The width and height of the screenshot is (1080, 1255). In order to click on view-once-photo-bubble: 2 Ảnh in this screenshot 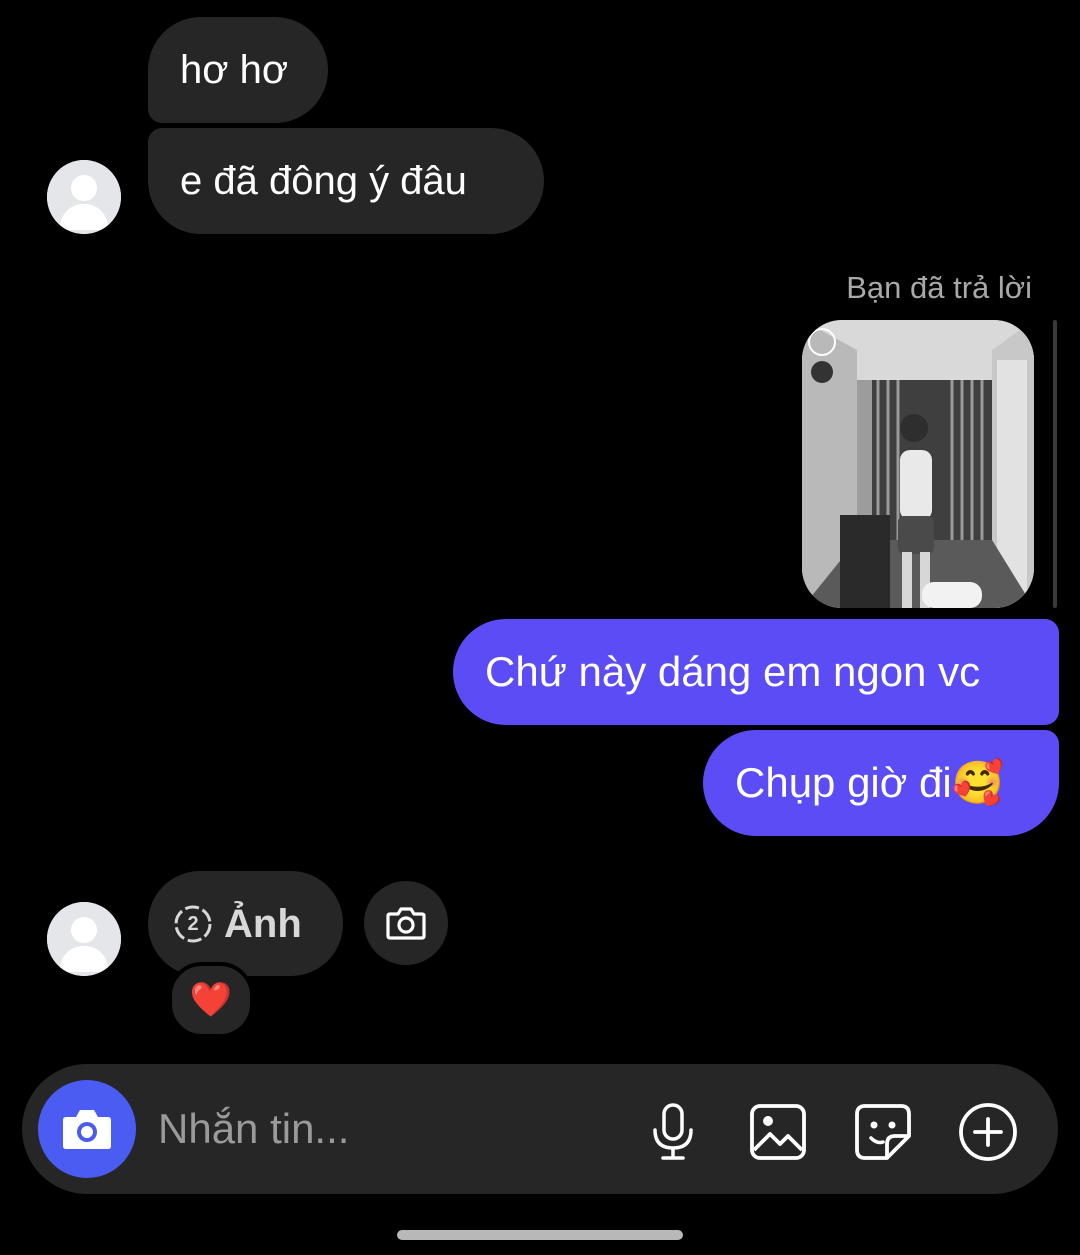, I will do `click(245, 923)`.